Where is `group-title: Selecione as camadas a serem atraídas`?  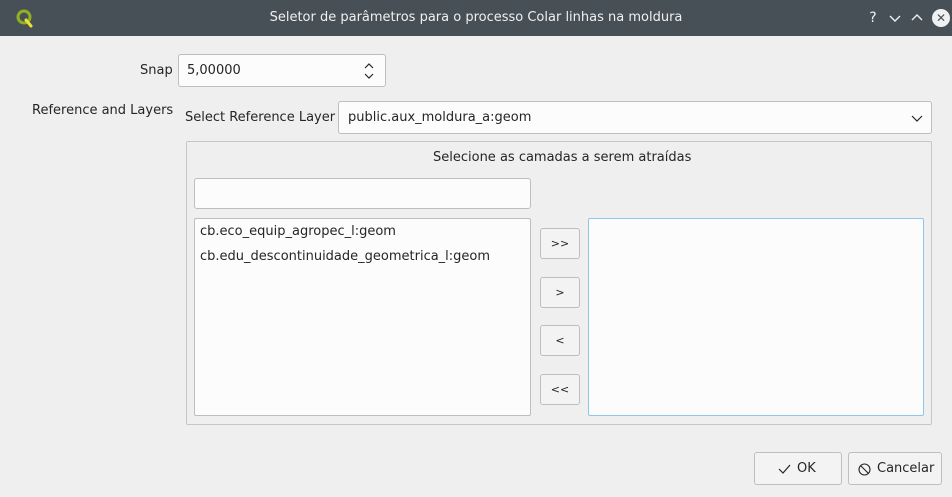 group-title: Selecione as camadas a serem atraídas is located at coordinates (562, 157).